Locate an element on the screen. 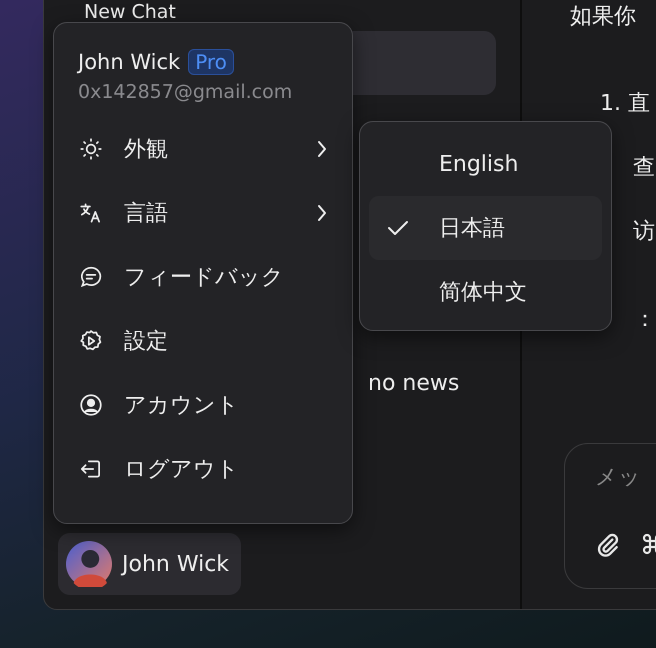  plan-badge: Pro is located at coordinates (211, 62).